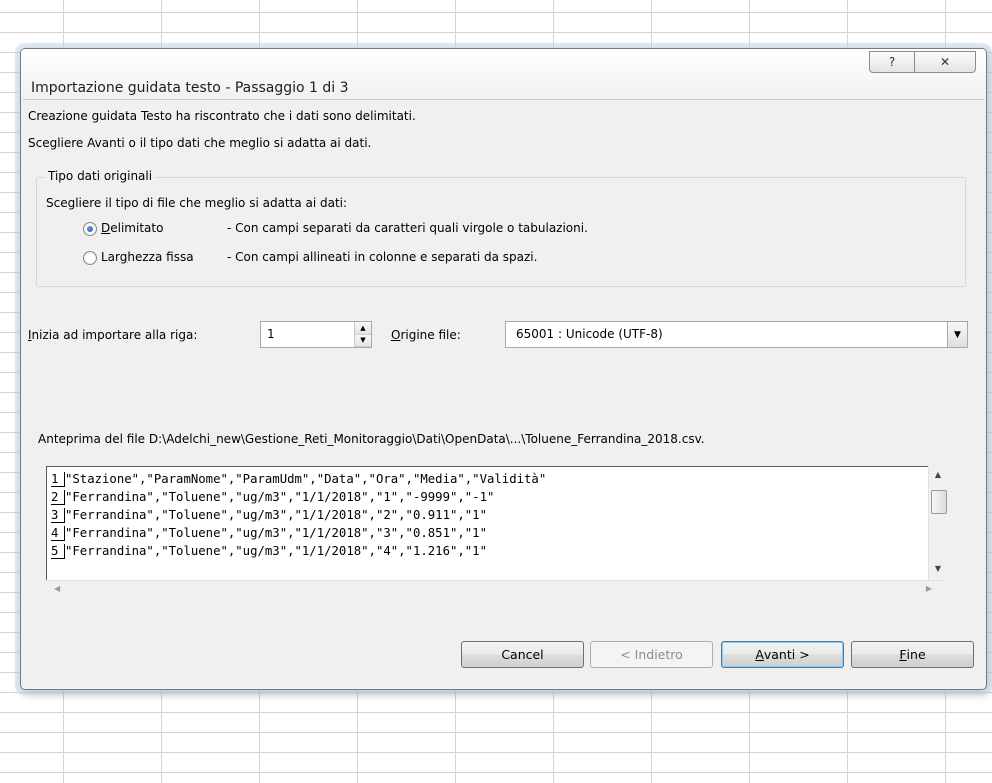 The height and width of the screenshot is (783, 992). Describe the element at coordinates (522, 654) in the screenshot. I see `cancel-button: Cancel` at that location.